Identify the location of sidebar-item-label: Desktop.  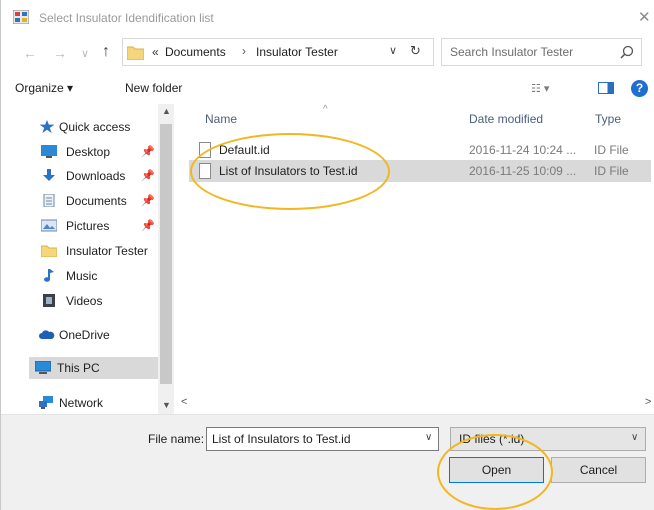
(88, 152).